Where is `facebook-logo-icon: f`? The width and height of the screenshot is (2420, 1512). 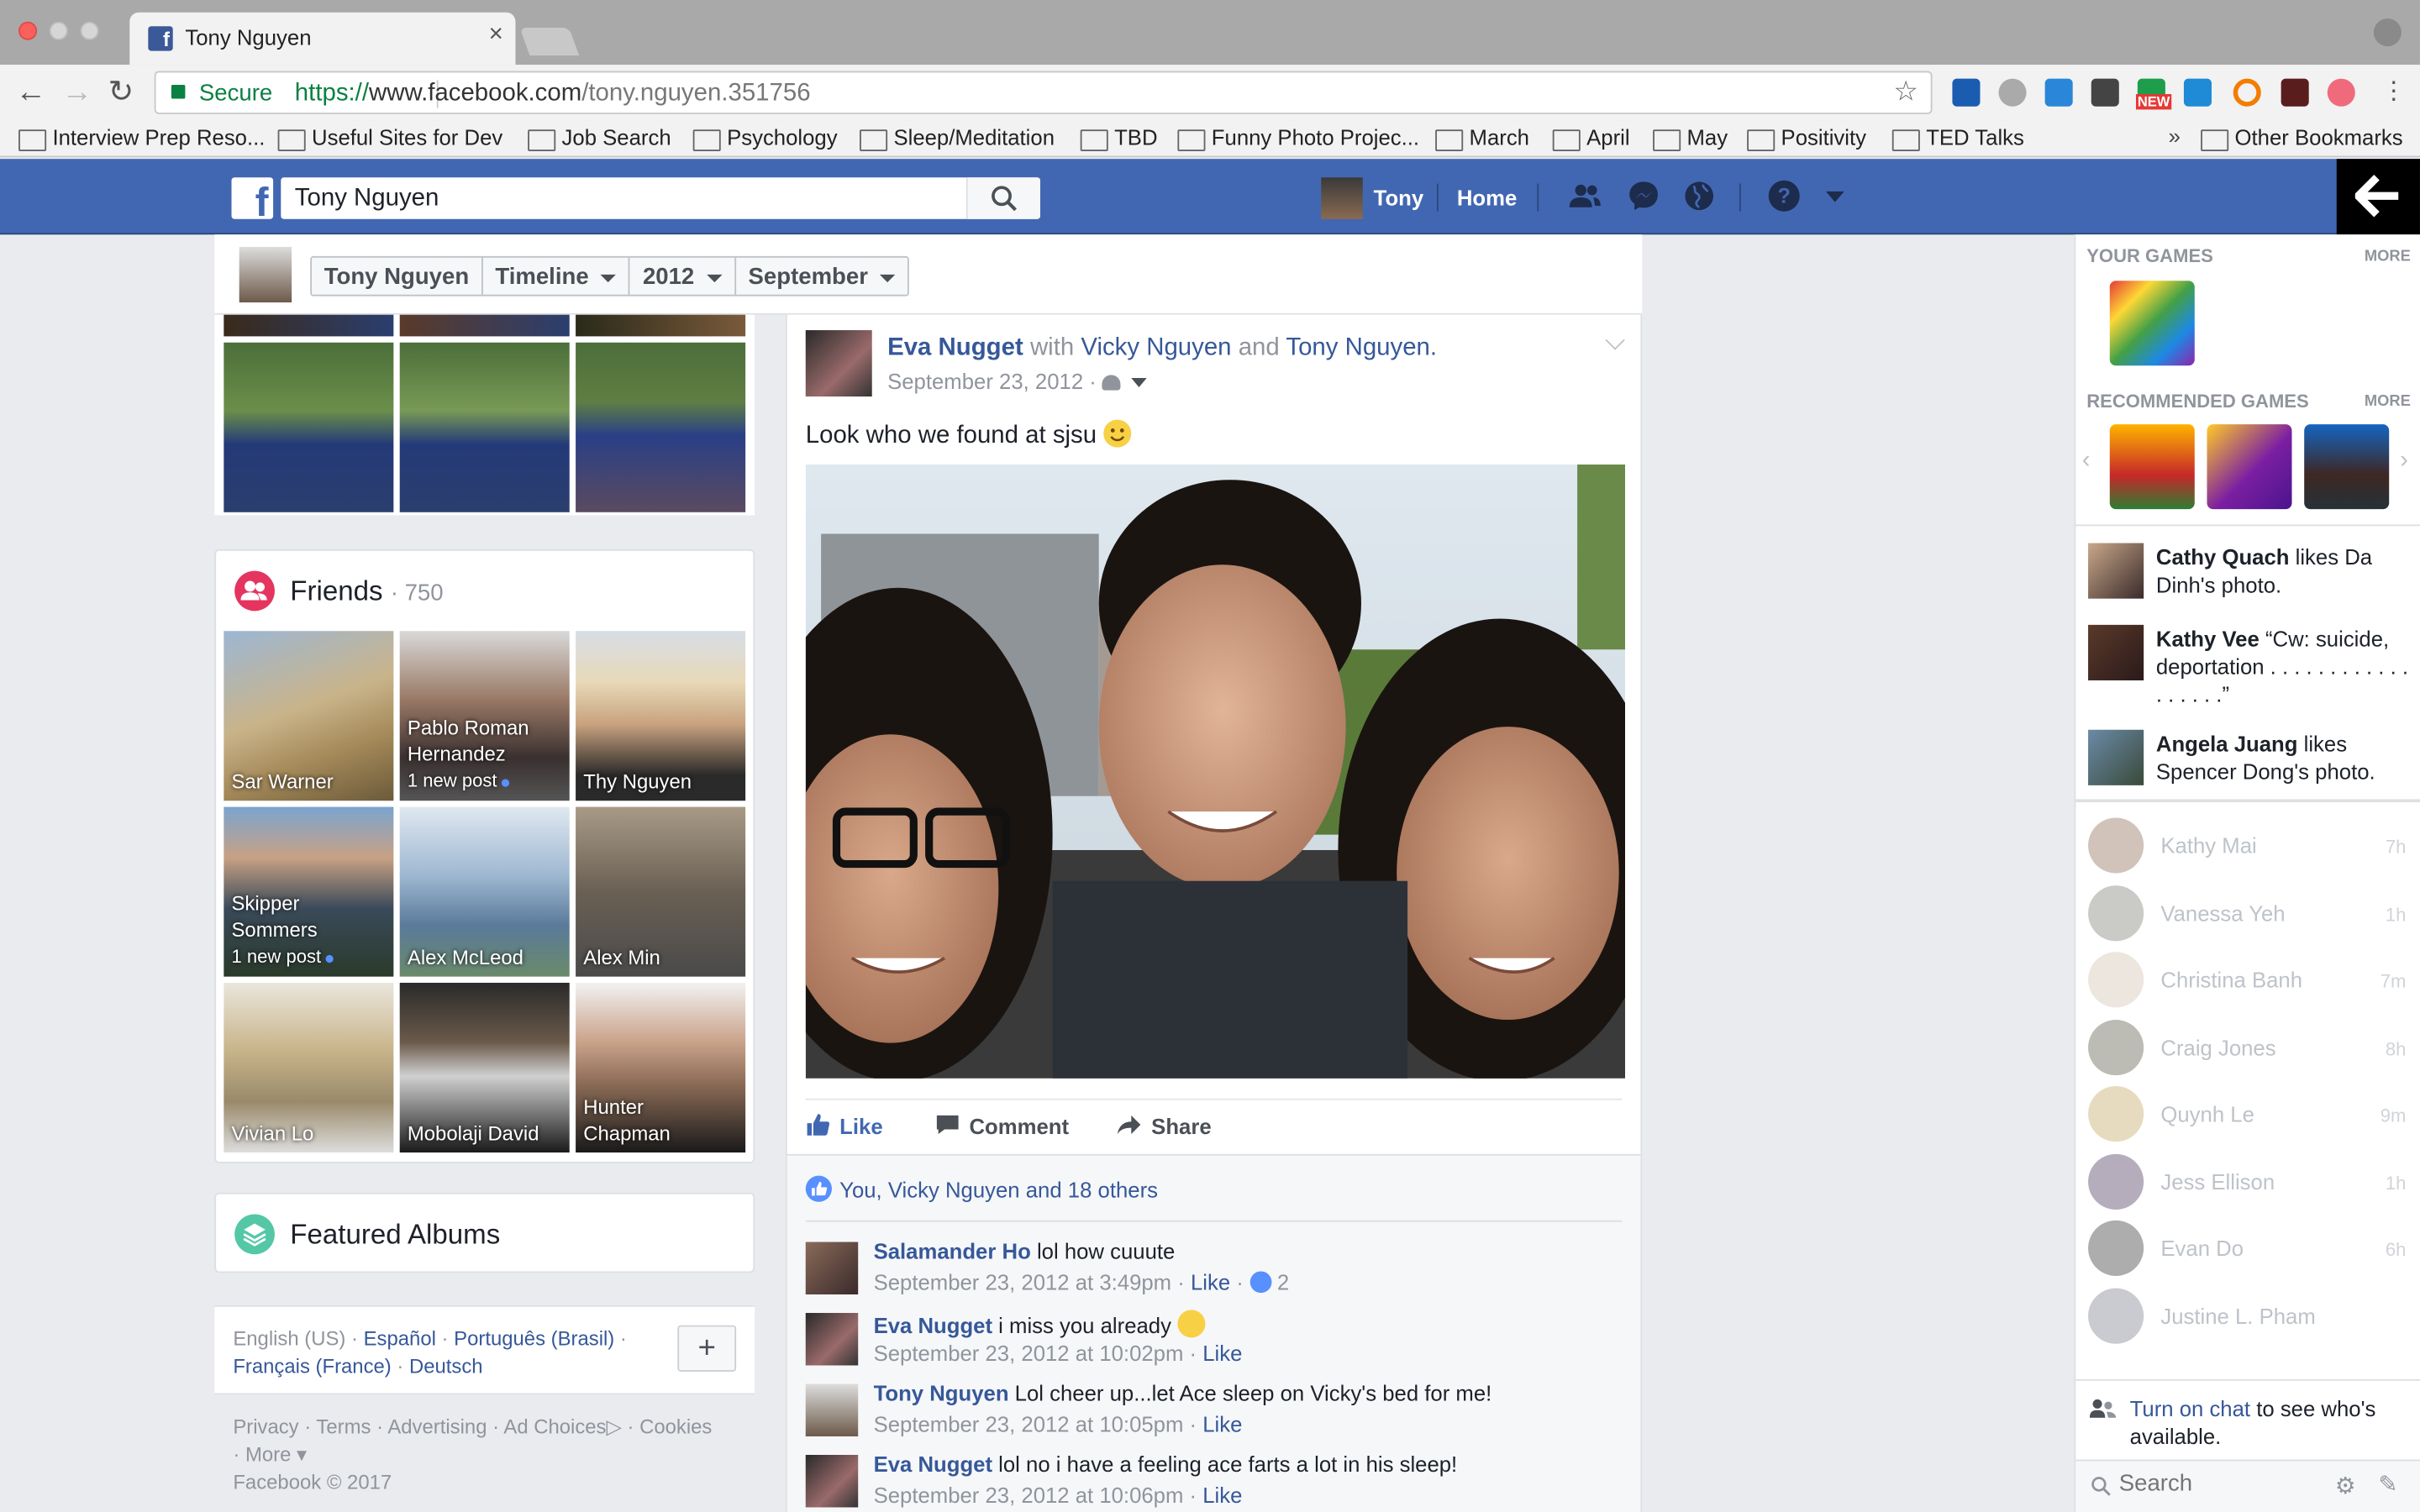 facebook-logo-icon: f is located at coordinates (253, 198).